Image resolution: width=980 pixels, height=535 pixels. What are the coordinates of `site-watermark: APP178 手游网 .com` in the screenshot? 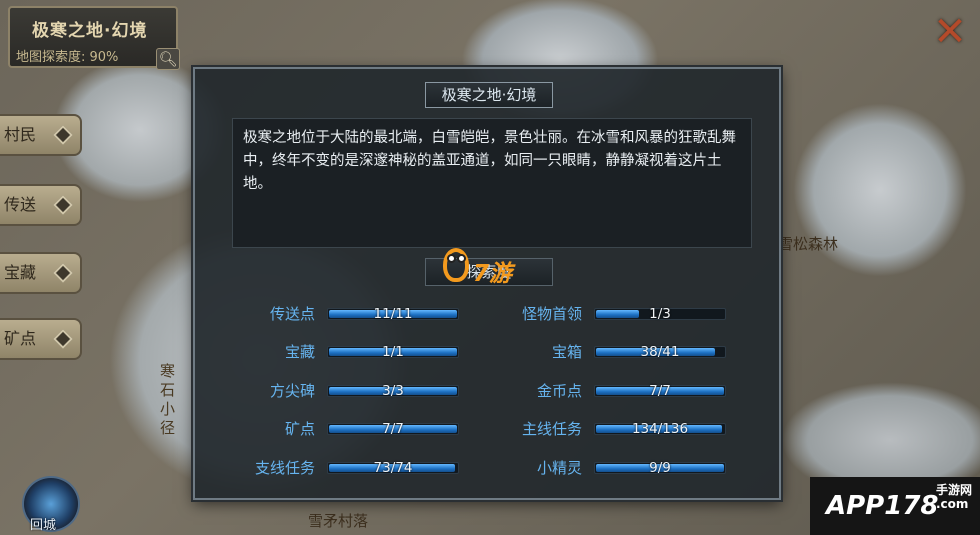 It's located at (895, 506).